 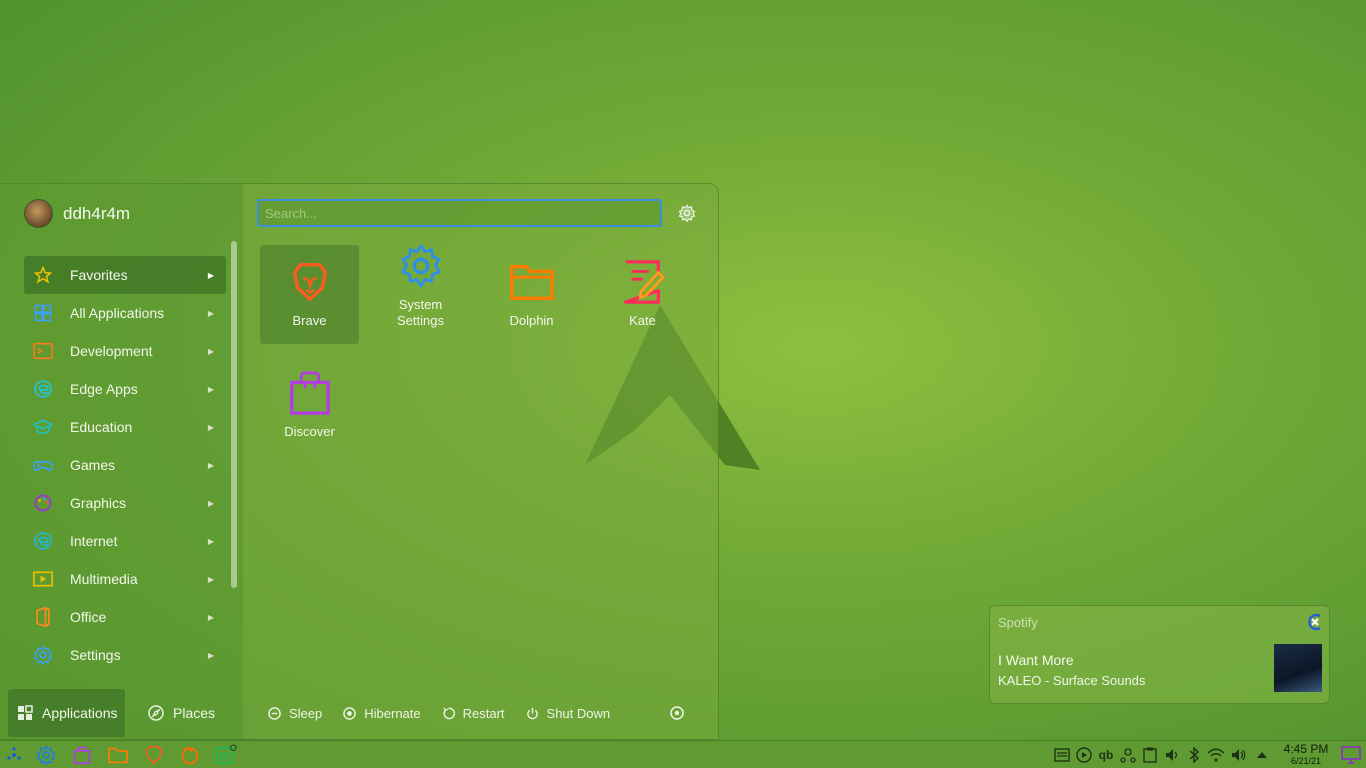 What do you see at coordinates (43, 617) in the screenshot?
I see `office-icon` at bounding box center [43, 617].